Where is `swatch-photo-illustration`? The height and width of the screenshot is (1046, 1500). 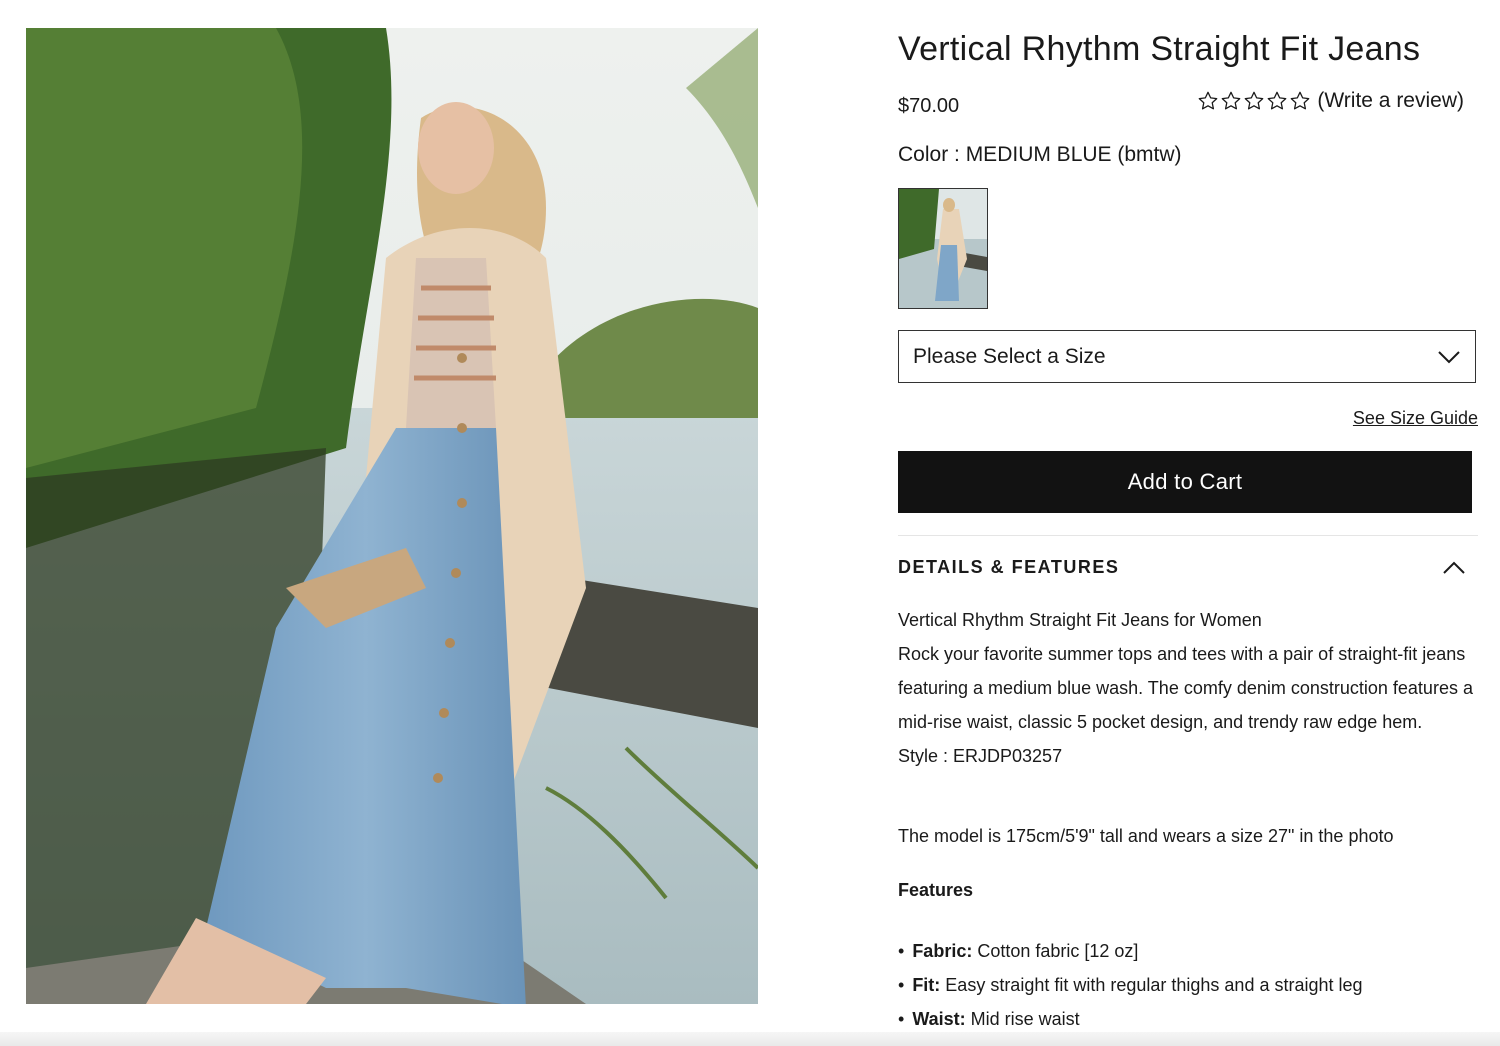
swatch-photo-illustration is located at coordinates (943, 248).